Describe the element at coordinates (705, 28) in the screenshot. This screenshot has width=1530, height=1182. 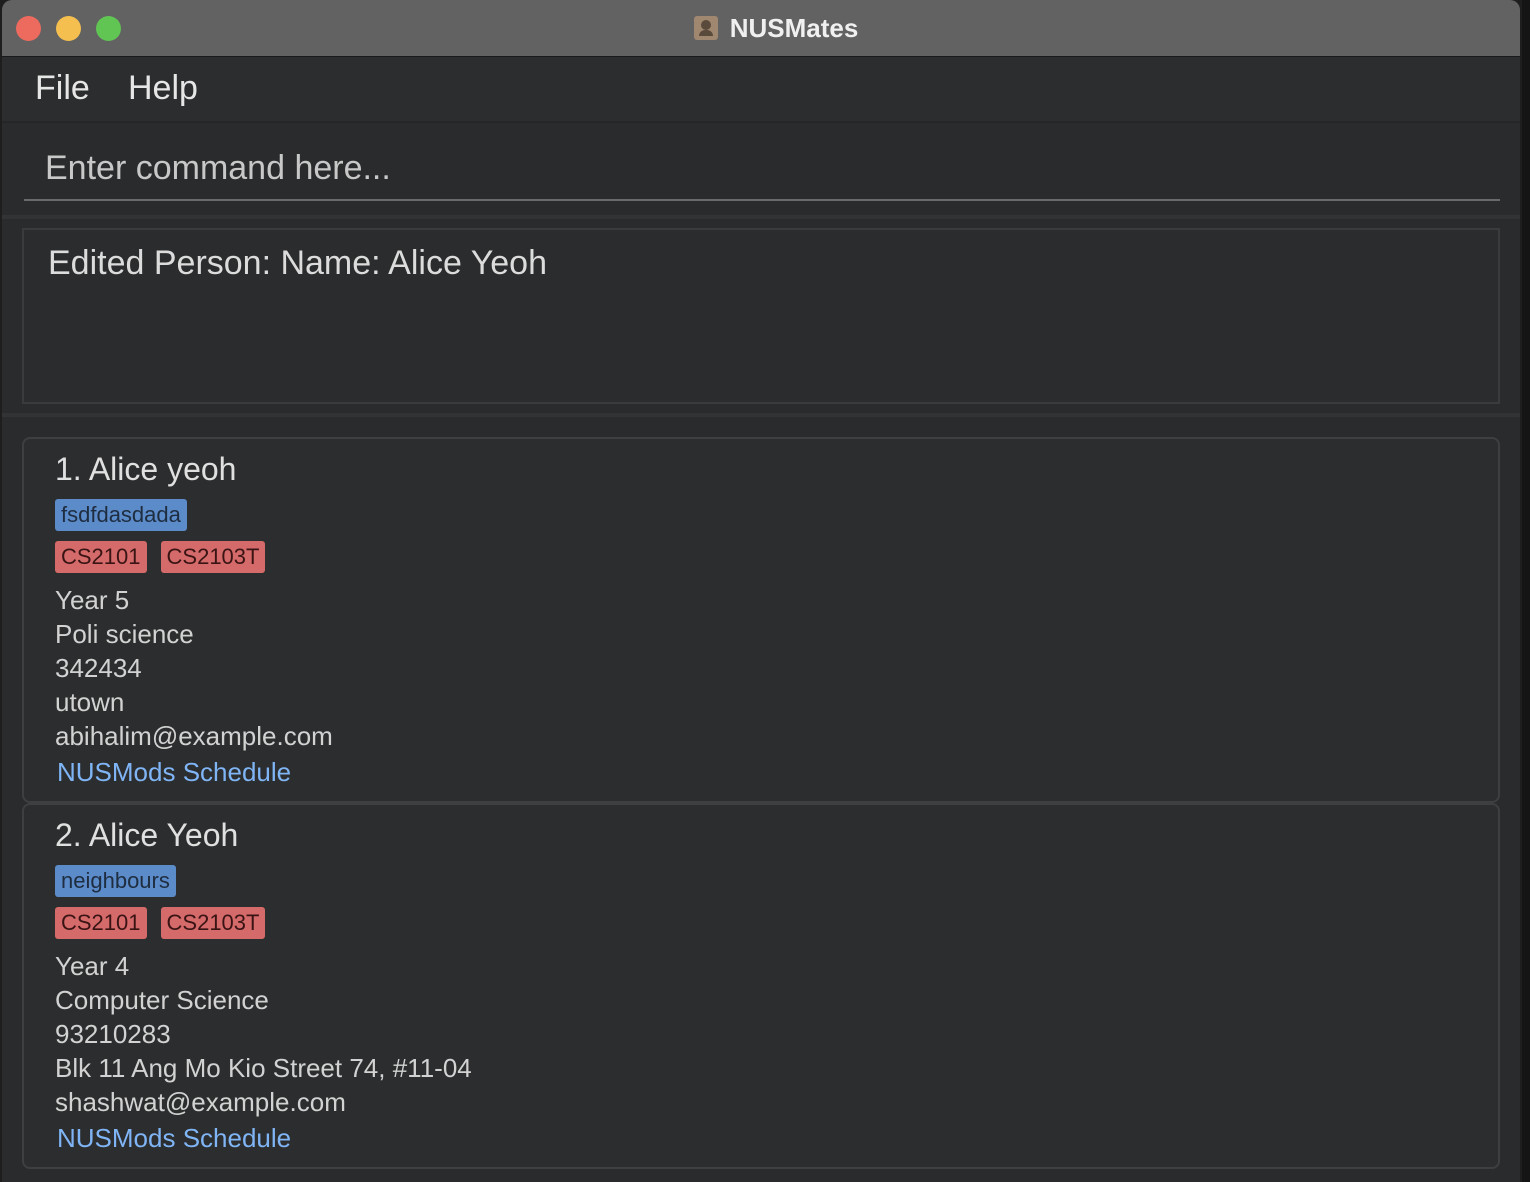
I see `contact-book-icon` at that location.